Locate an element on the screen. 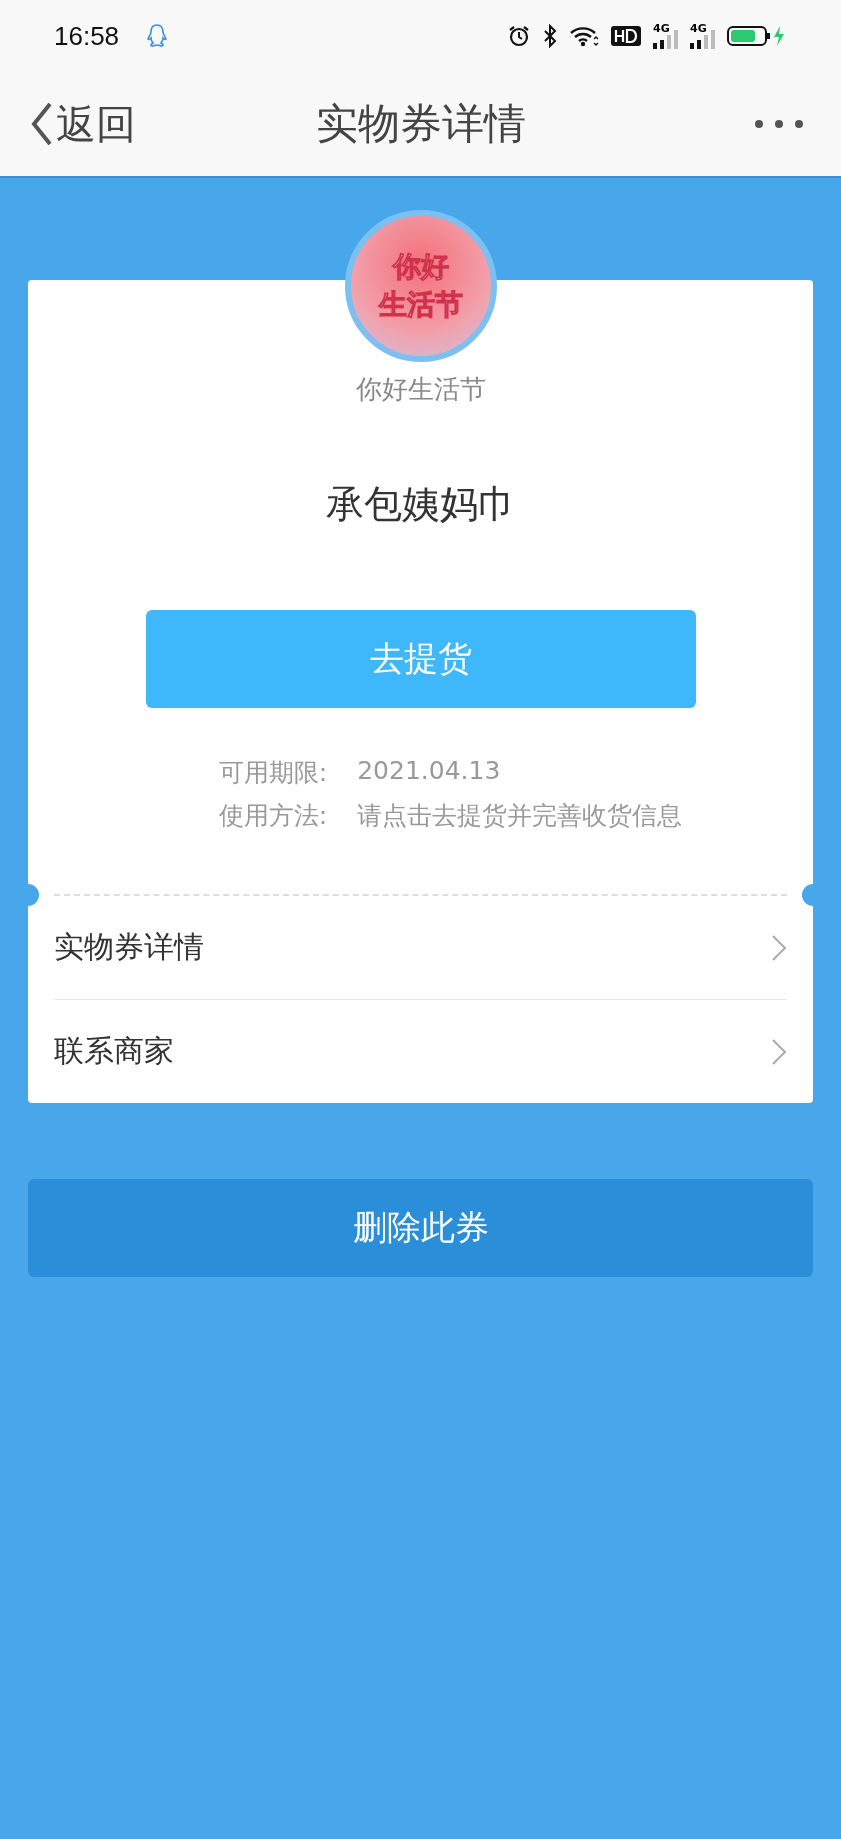 This screenshot has width=841, height=1839. hd-icon is located at coordinates (626, 36).